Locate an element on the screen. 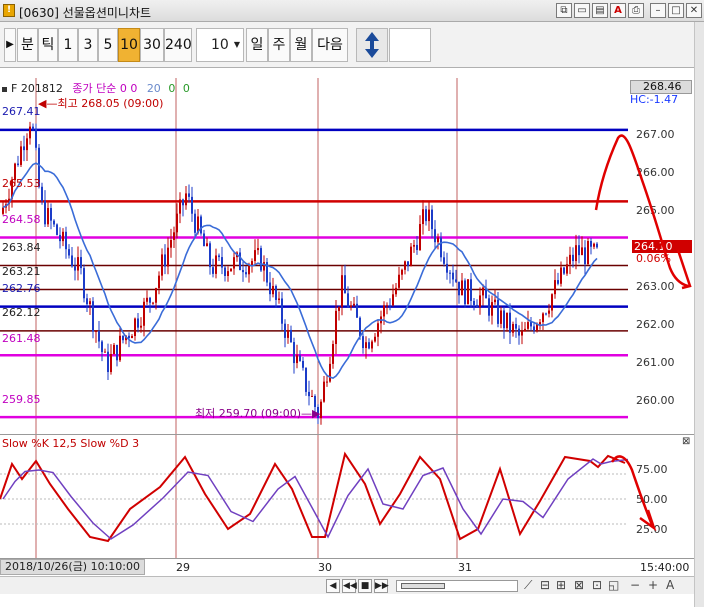  forward-button: ▶▶ is located at coordinates (381, 586).